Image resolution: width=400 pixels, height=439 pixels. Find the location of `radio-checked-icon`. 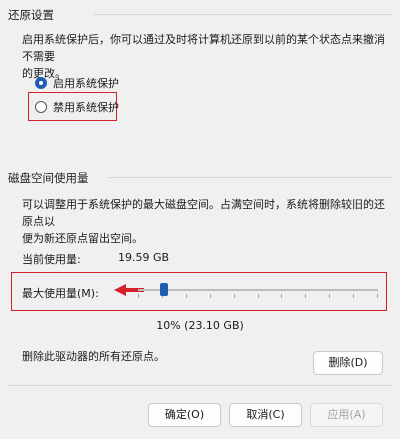

radio-checked-icon is located at coordinates (41, 83).